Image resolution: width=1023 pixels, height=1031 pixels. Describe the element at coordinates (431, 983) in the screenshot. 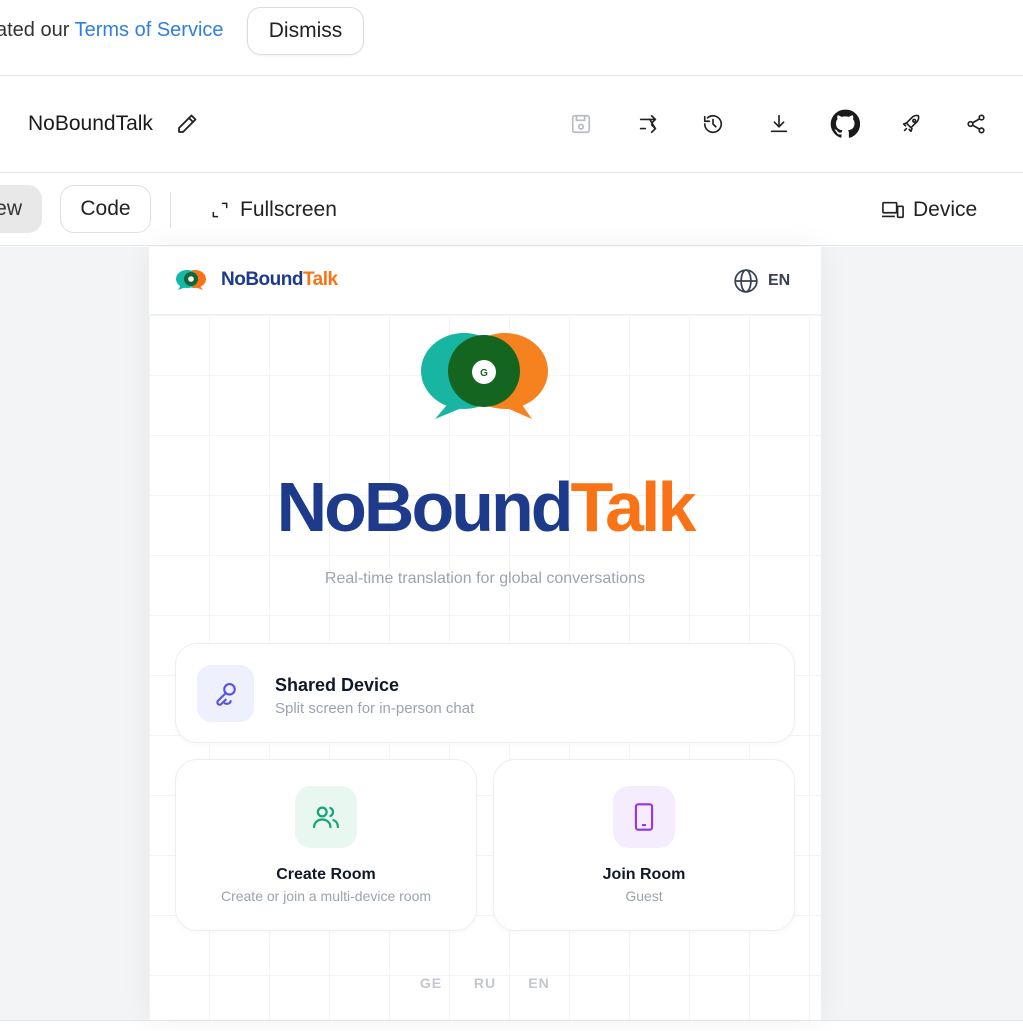

I see `language-ge: GE` at that location.